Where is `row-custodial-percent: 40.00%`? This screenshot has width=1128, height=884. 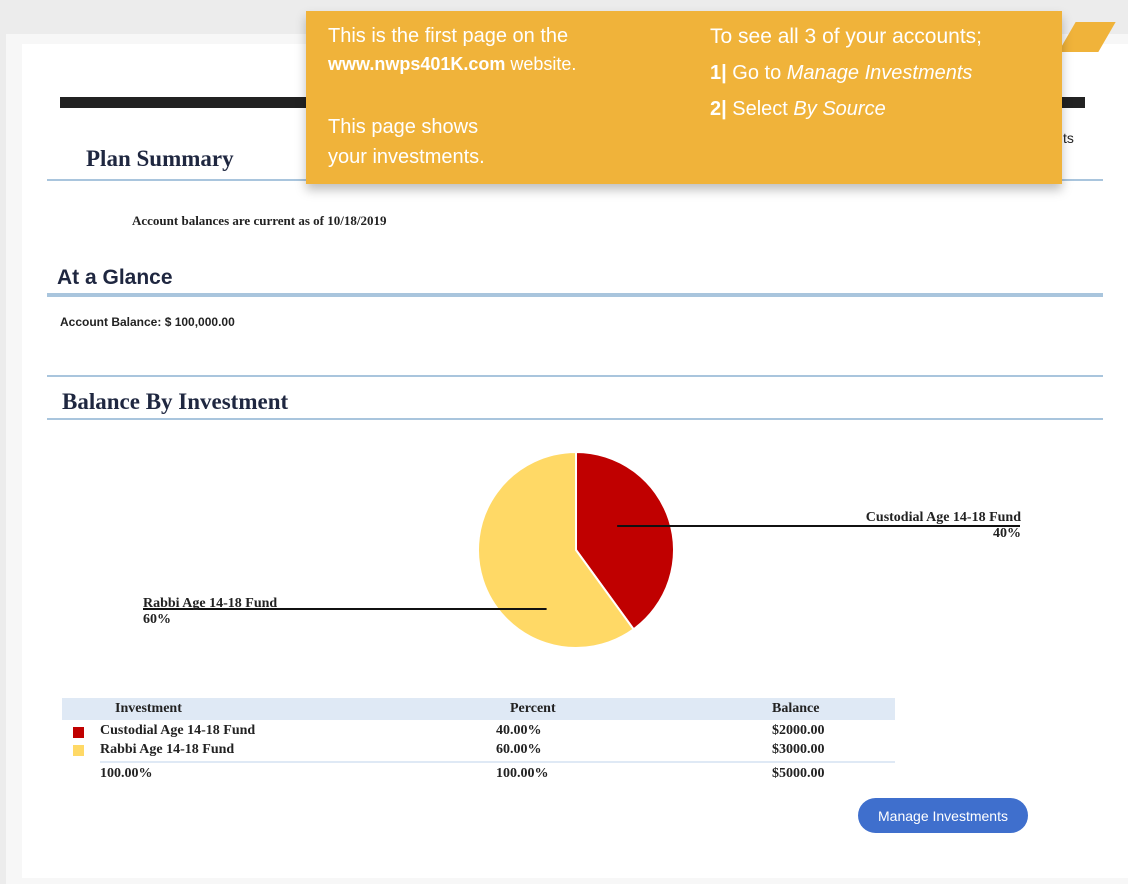 row-custodial-percent: 40.00% is located at coordinates (519, 730).